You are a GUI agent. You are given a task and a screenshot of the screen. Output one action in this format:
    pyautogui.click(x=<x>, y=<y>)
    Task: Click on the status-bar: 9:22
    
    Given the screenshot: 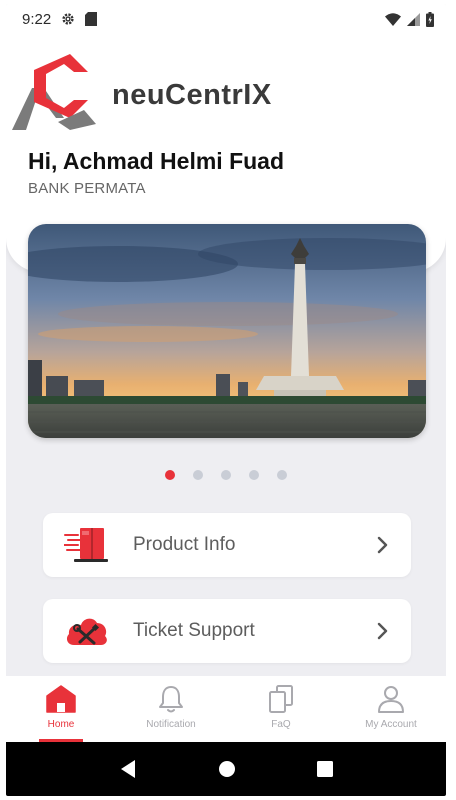 What is the action you would take?
    pyautogui.click(x=226, y=19)
    